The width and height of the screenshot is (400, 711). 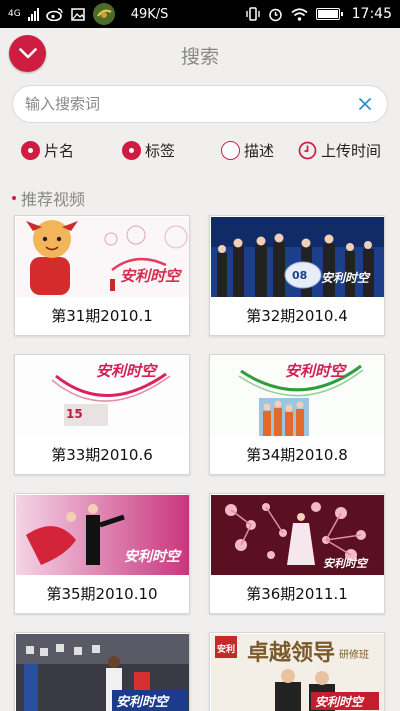 I want to click on video-card: 安利时空, so click(x=102, y=671).